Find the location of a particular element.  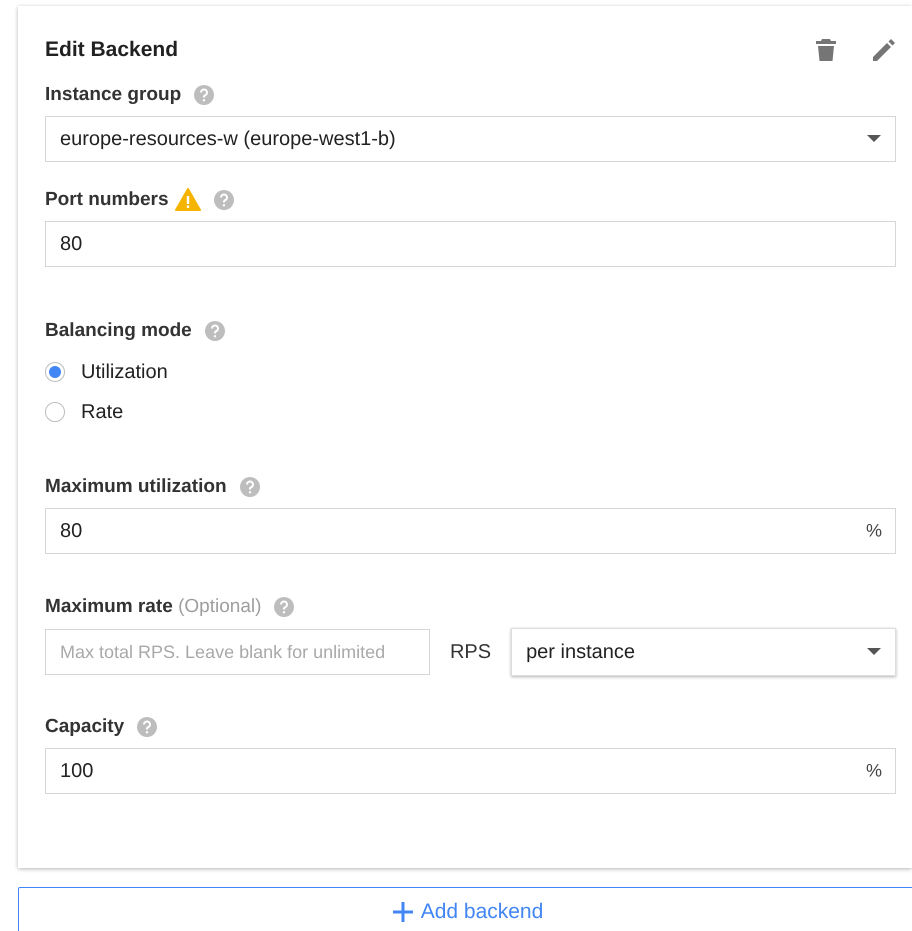

unit-label: RPS is located at coordinates (471, 652).